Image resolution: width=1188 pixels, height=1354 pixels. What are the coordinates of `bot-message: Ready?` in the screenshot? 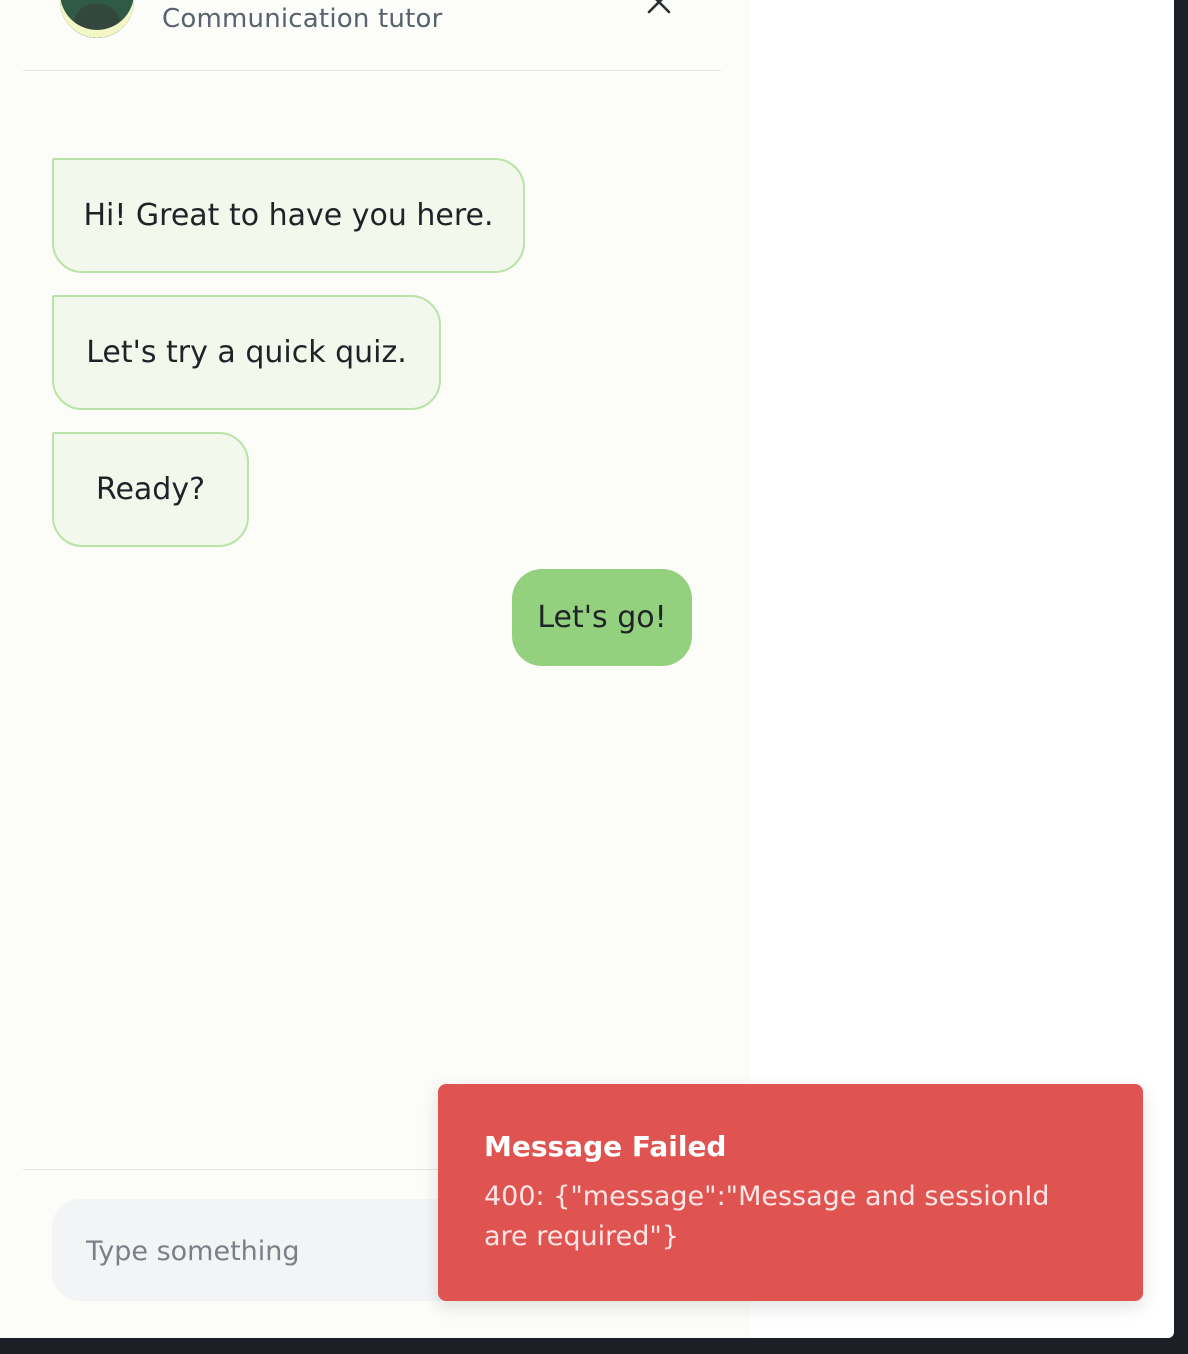 It's located at (150, 489).